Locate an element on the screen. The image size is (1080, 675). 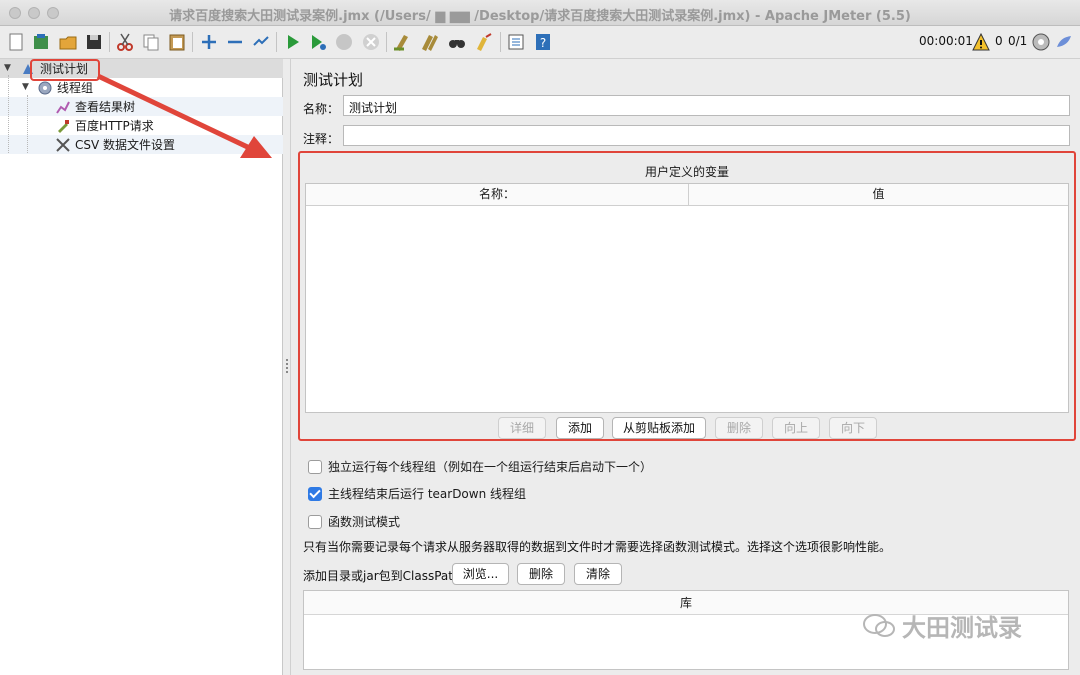
option-label: 独立运行每个线程组（例如在一个组运行结束后启动下一个） is located at coordinates (490, 467).